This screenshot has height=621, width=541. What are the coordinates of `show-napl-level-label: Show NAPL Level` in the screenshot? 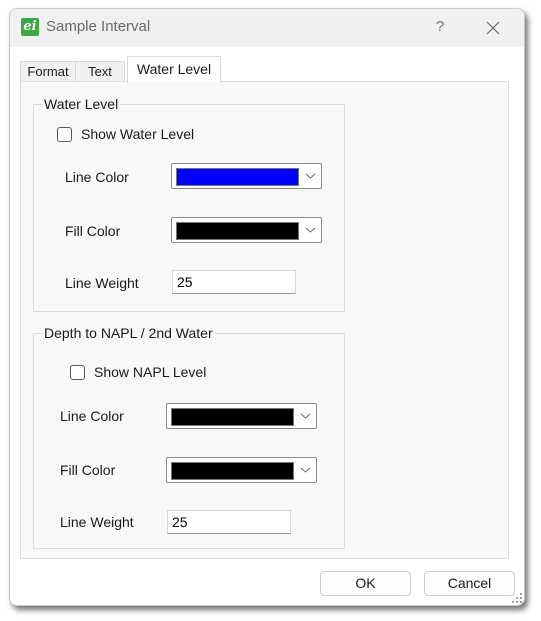 It's located at (150, 372).